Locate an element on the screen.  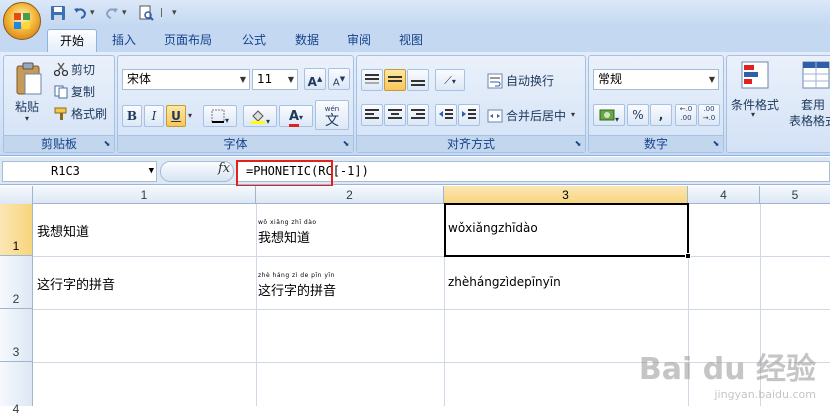
ribbon-tabs: 开始 插入 页面布局 公式 数据 审阅 视图 is located at coordinates (415, 39).